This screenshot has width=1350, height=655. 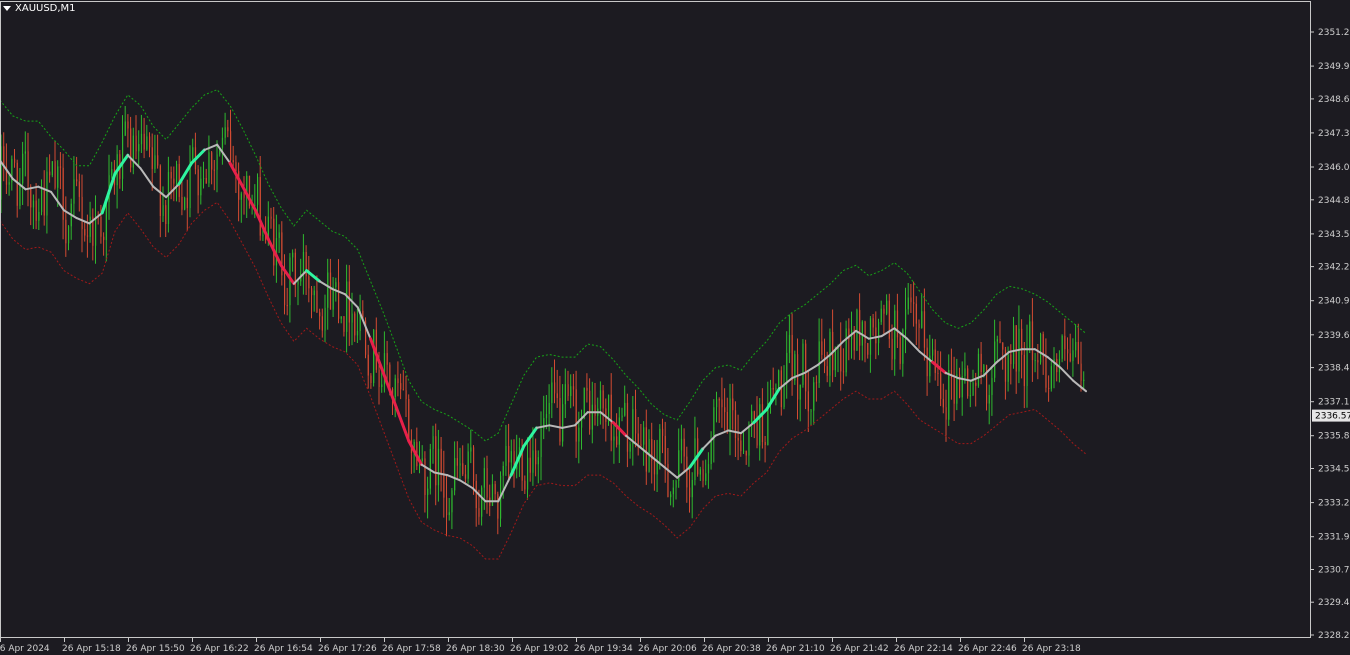 I want to click on price-tick-label: 2331.95, so click(x=1334, y=538).